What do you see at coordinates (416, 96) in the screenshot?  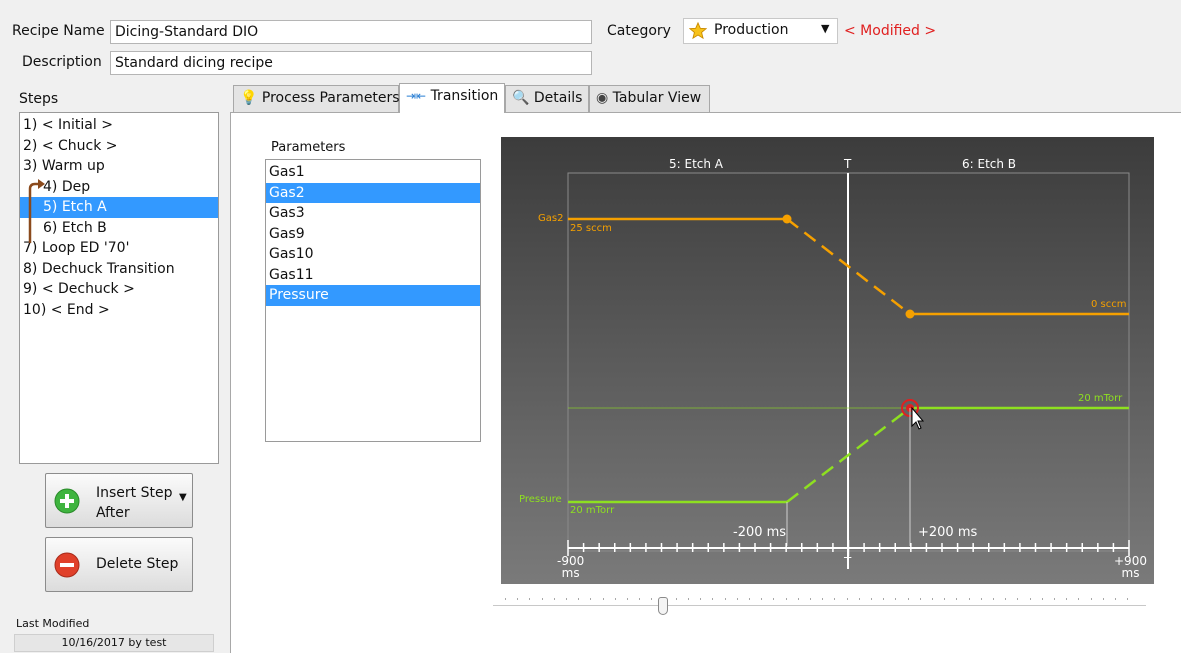 I see `transition-icon: ⇥⇤` at bounding box center [416, 96].